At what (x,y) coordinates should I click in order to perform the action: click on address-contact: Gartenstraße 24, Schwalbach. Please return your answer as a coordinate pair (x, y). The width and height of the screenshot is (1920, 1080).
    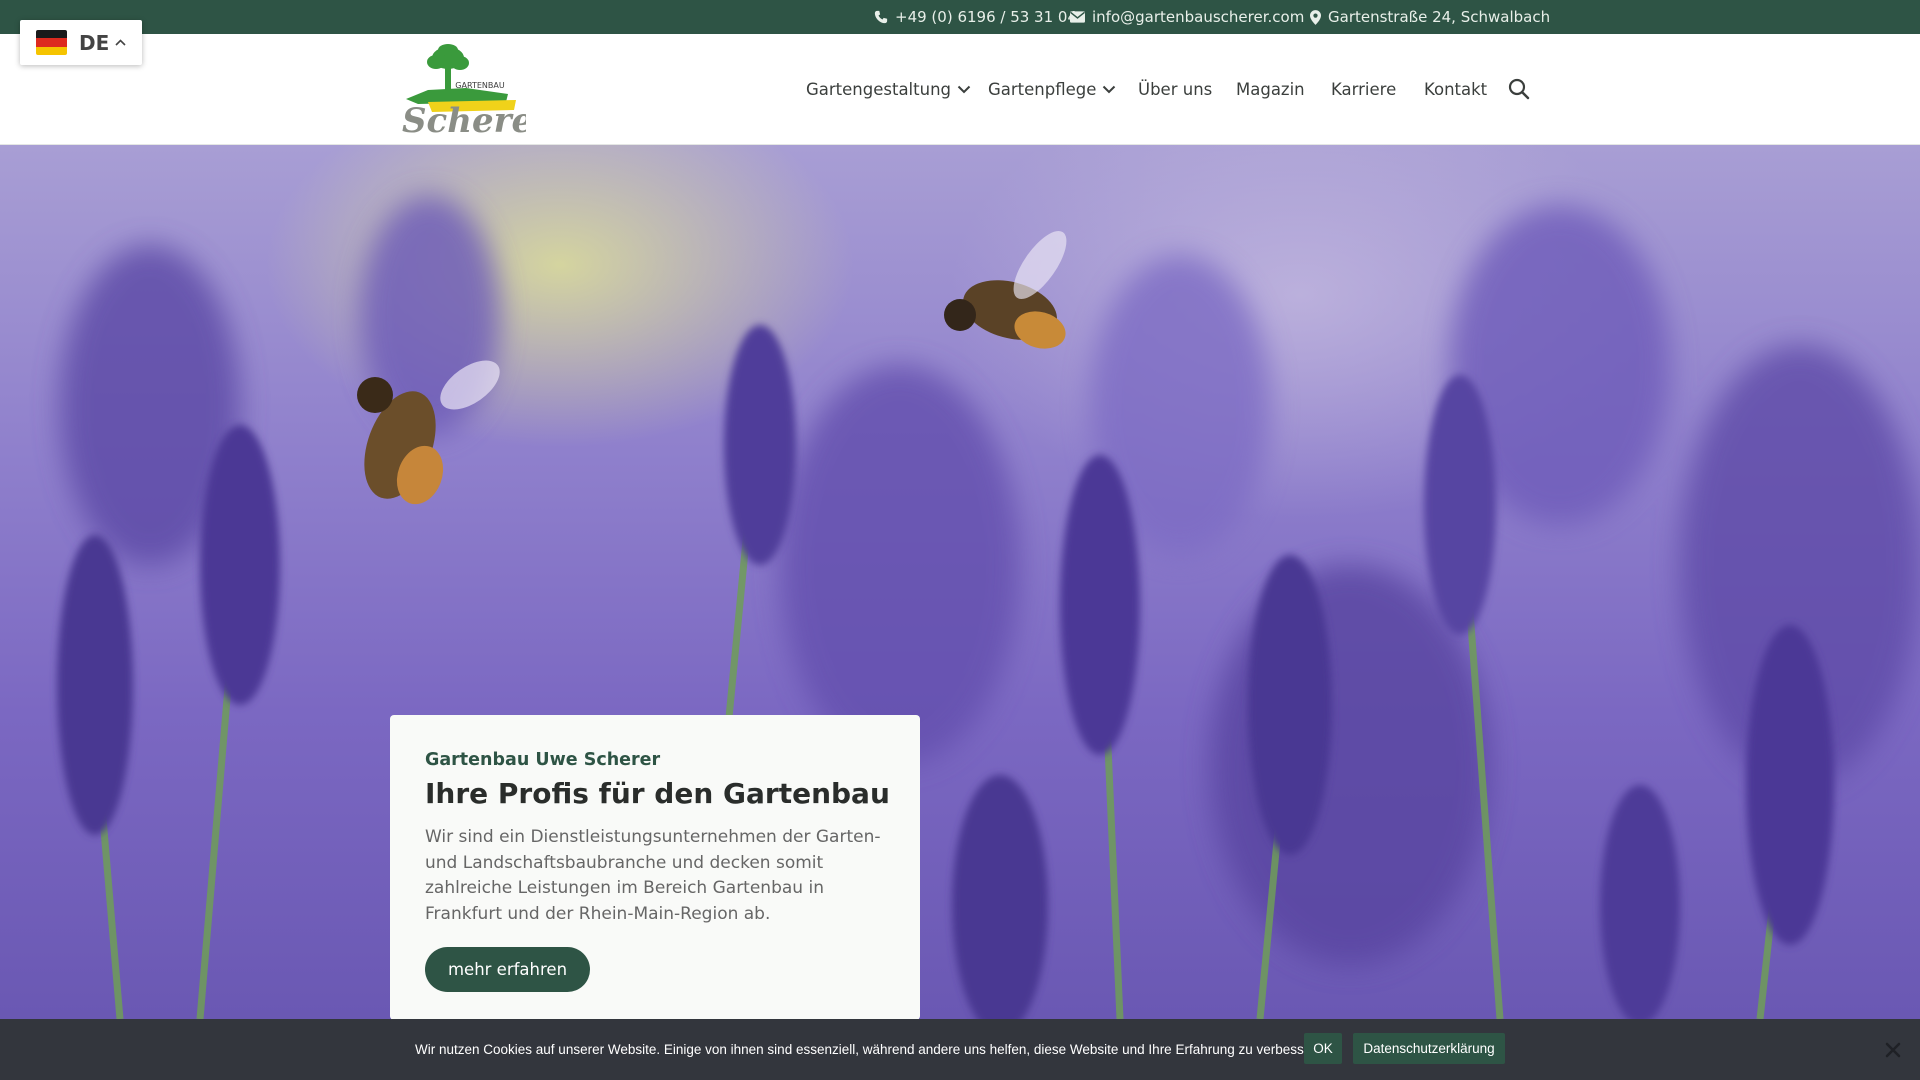
    Looking at the image, I should click on (1430, 17).